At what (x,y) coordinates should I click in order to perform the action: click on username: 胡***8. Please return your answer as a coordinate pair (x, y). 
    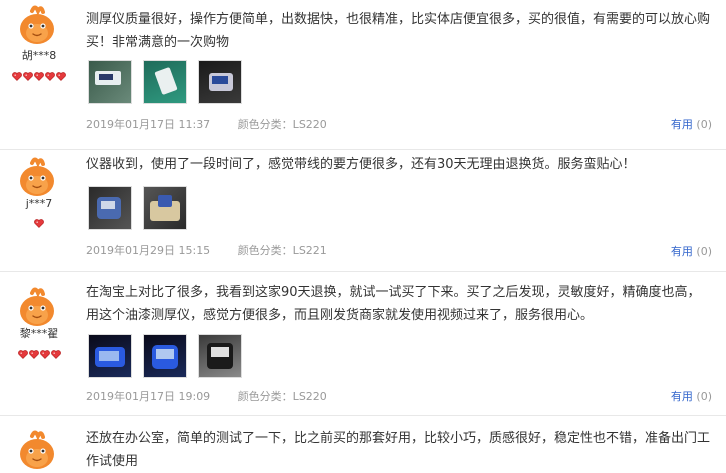
    Looking at the image, I should click on (39, 55).